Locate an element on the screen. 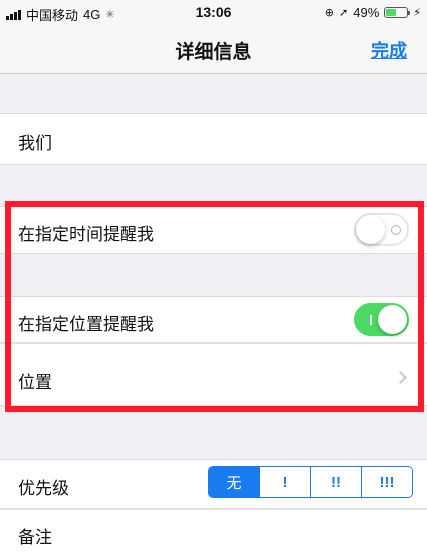 The height and width of the screenshot is (555, 427). battery-percent: 49% is located at coordinates (366, 12).